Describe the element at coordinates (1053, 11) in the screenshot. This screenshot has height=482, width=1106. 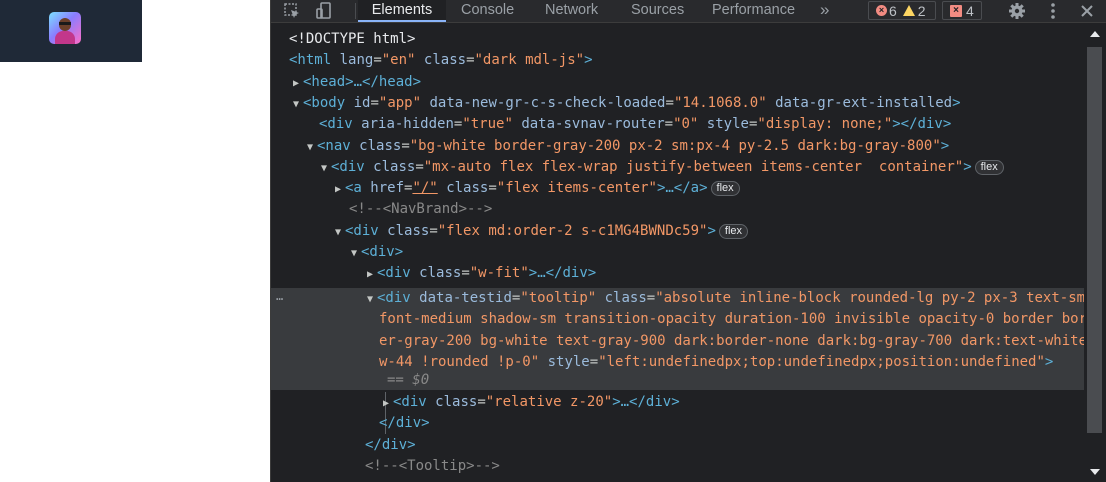
I see `kebab-menu-icon` at that location.